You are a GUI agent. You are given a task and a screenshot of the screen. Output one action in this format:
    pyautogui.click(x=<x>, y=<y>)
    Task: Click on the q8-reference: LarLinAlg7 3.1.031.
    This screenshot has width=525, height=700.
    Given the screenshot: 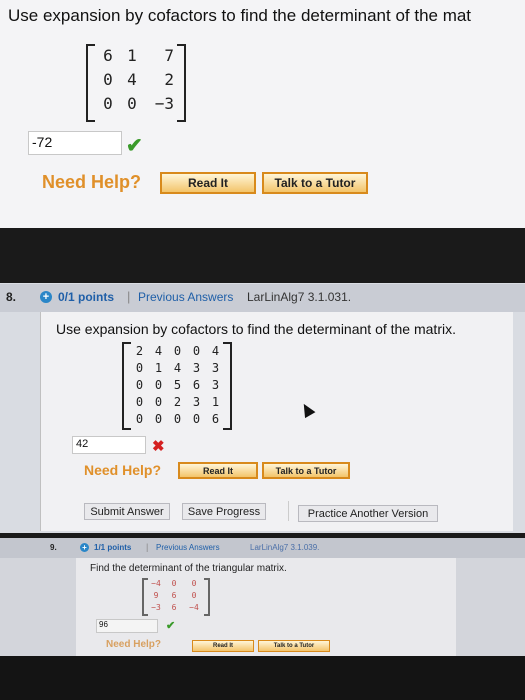 What is the action you would take?
    pyautogui.click(x=299, y=297)
    